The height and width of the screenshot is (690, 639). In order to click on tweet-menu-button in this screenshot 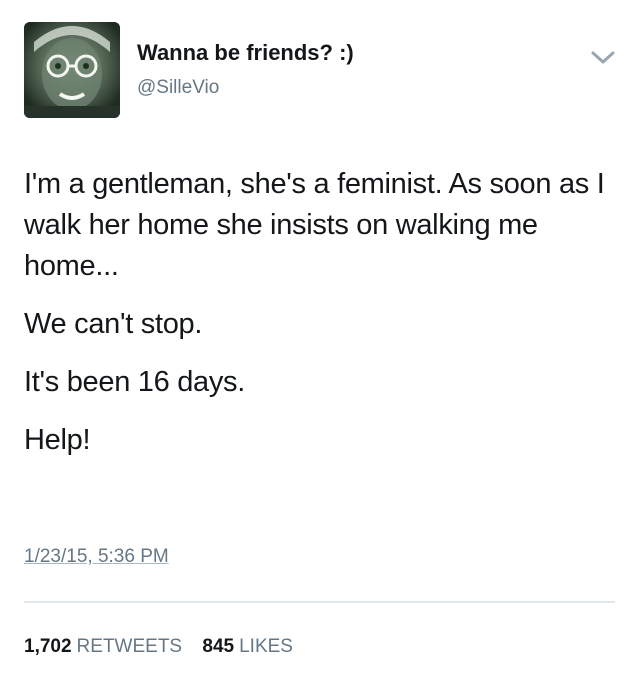, I will do `click(603, 57)`.